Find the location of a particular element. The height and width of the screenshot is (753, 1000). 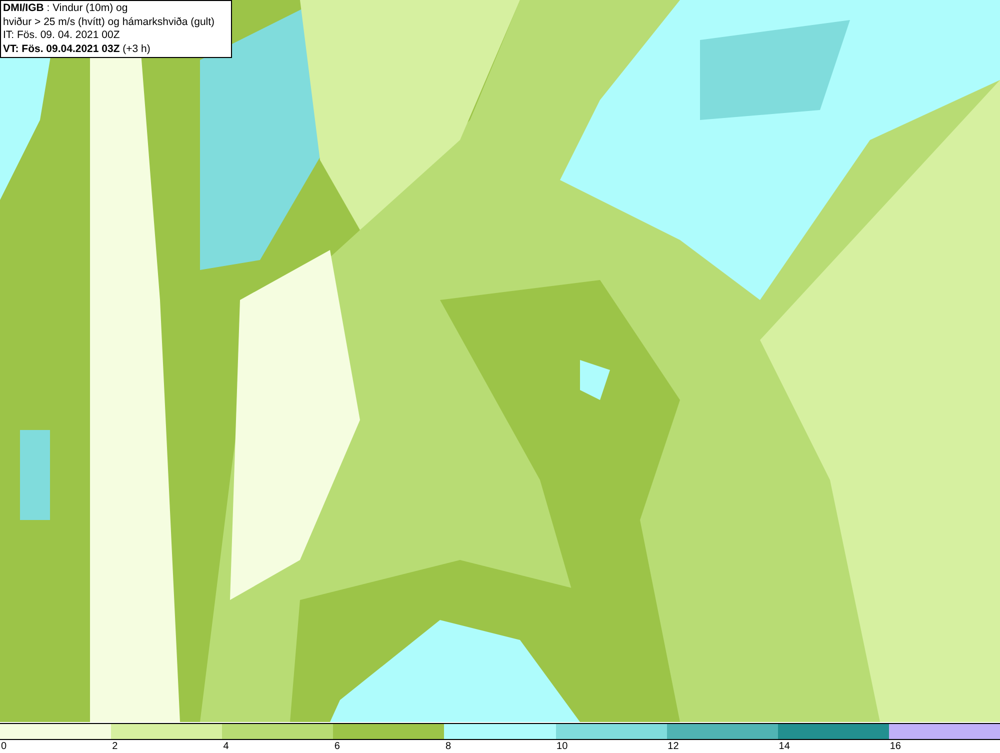

scale-label: 16 is located at coordinates (894, 746).